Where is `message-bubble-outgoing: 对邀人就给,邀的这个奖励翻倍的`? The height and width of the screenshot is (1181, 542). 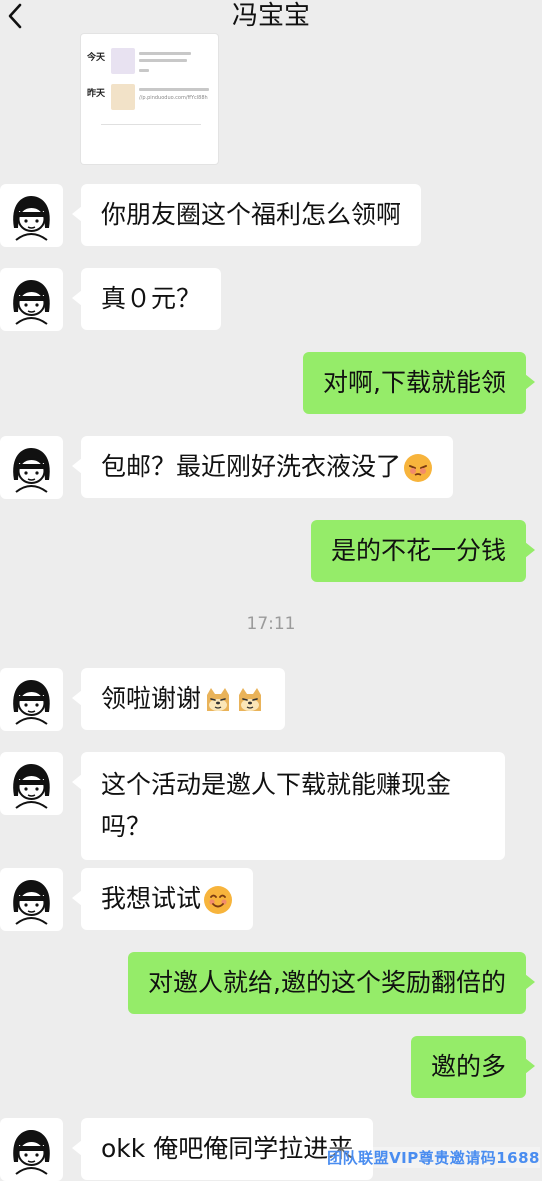
message-bubble-outgoing: 对邀人就给,邀的这个奖励翻倍的 is located at coordinates (331, 983).